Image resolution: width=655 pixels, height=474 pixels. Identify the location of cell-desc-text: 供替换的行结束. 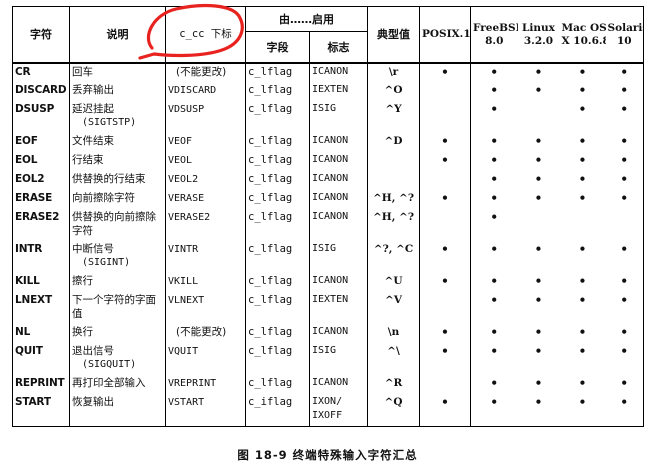
(109, 179).